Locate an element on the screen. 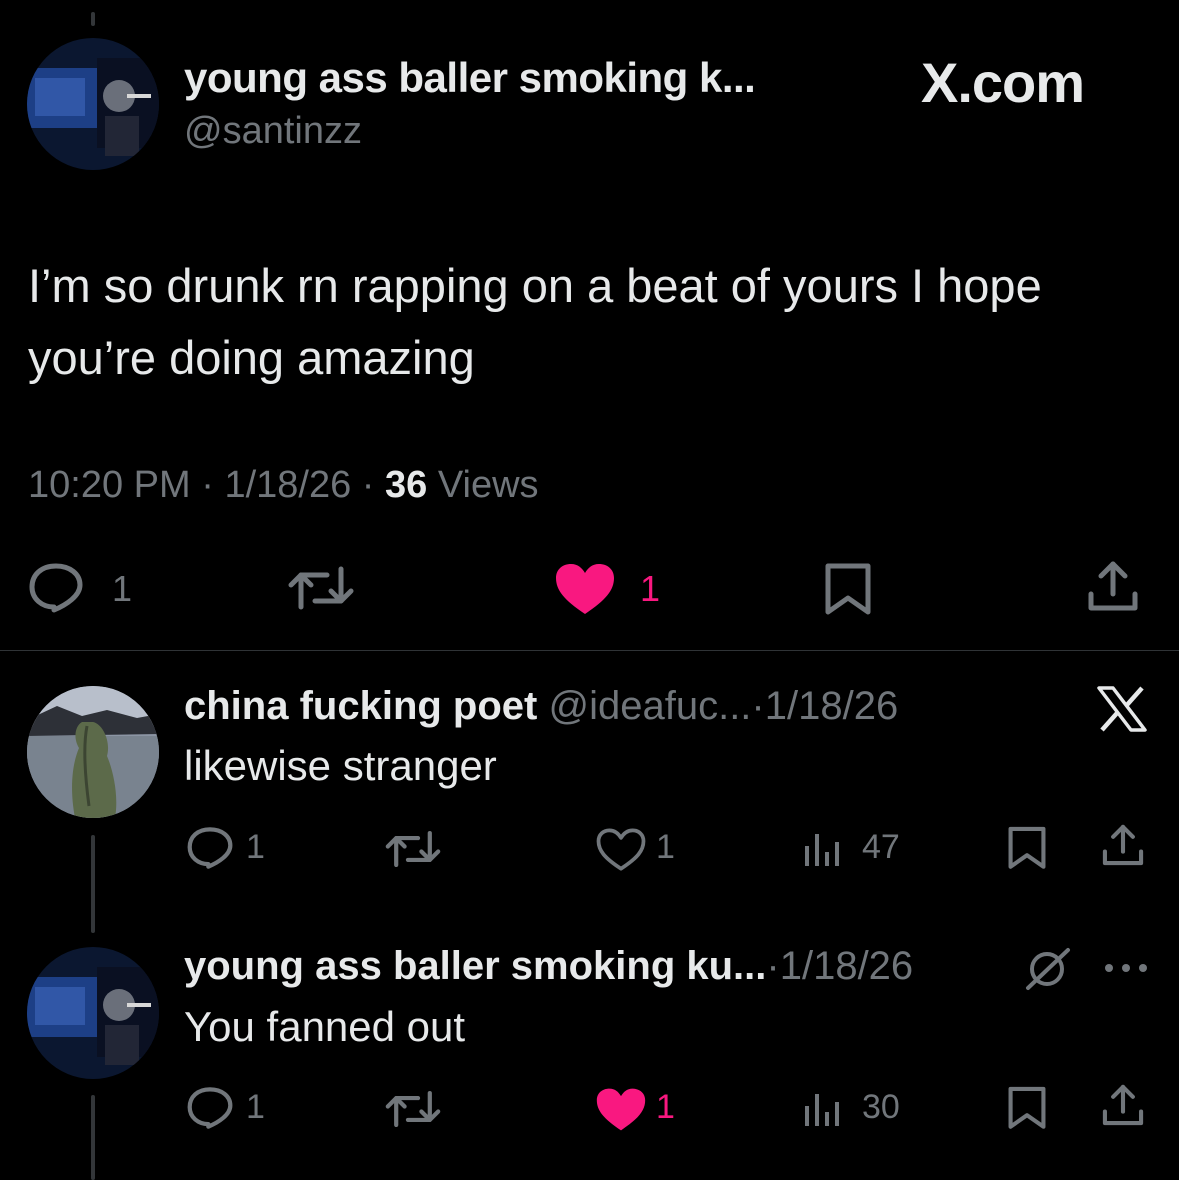  thread-line-top is located at coordinates (93, 19).